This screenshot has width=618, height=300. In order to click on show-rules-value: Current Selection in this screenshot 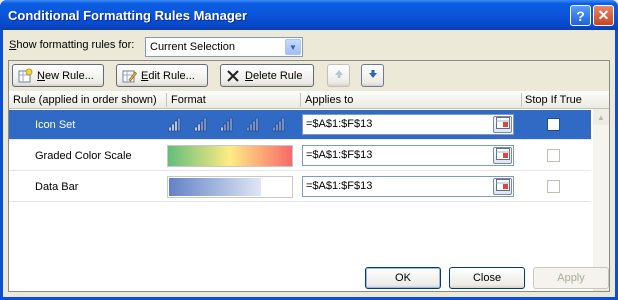, I will do `click(192, 47)`.